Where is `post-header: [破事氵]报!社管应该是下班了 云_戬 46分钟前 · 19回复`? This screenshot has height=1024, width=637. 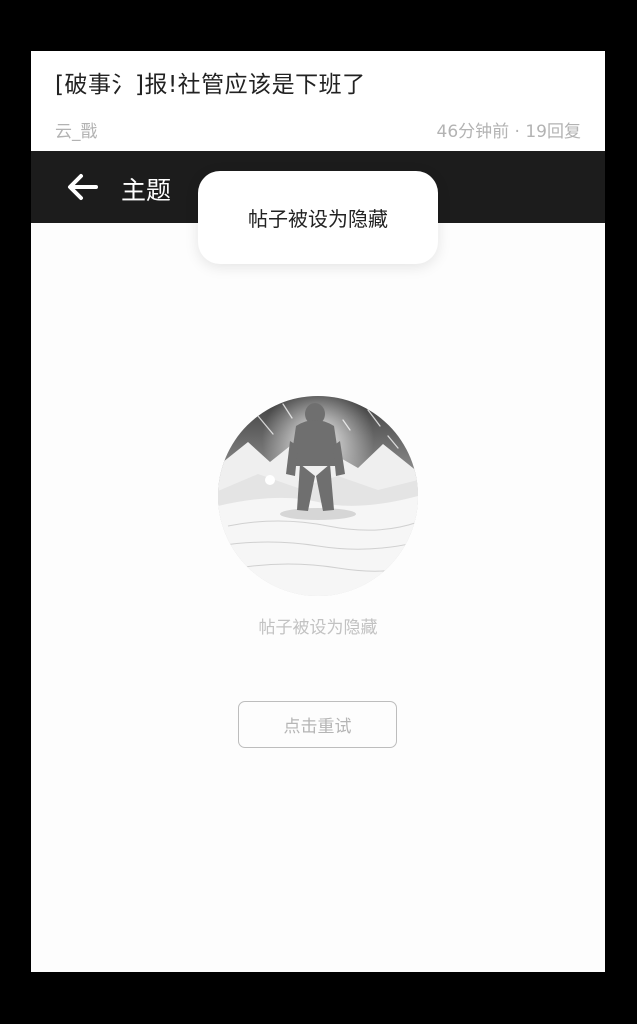 post-header: [破事氵]报!社管应该是下班了 云_戬 46分钟前 · 19回复 is located at coordinates (318, 101).